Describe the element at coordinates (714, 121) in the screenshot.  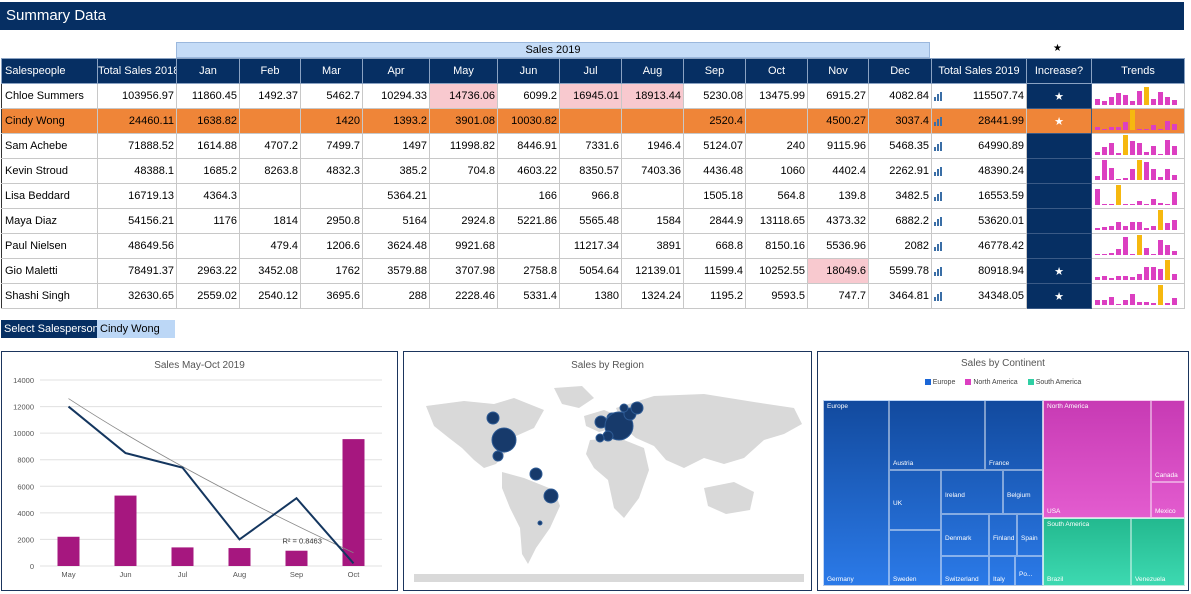
I see `month-sales-cell: 2520.4` at that location.